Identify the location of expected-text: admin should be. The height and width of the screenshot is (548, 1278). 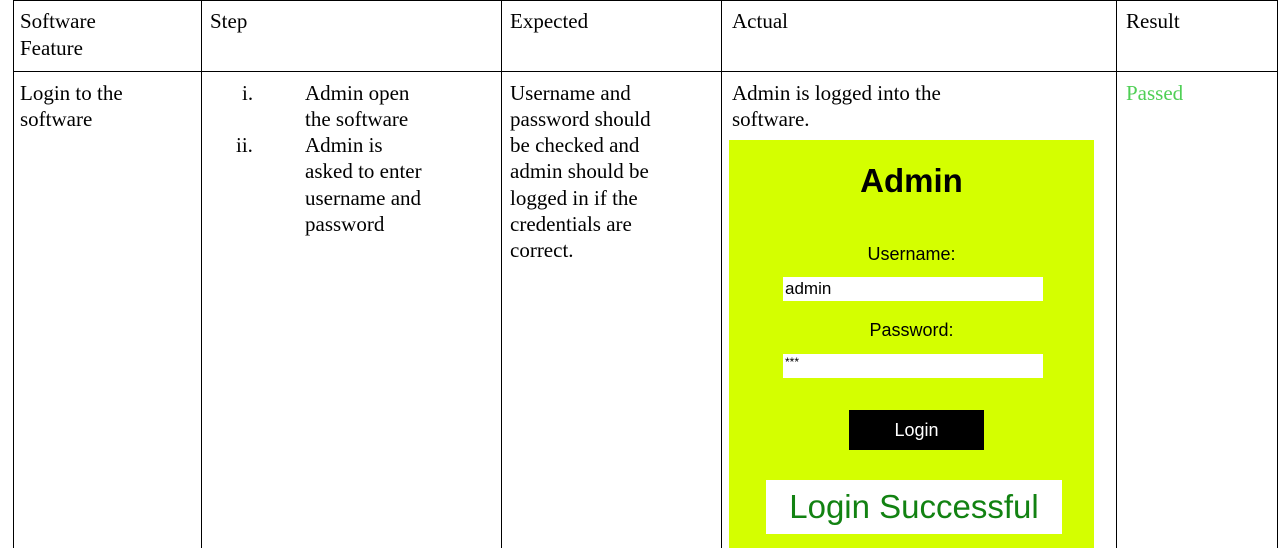
(579, 171).